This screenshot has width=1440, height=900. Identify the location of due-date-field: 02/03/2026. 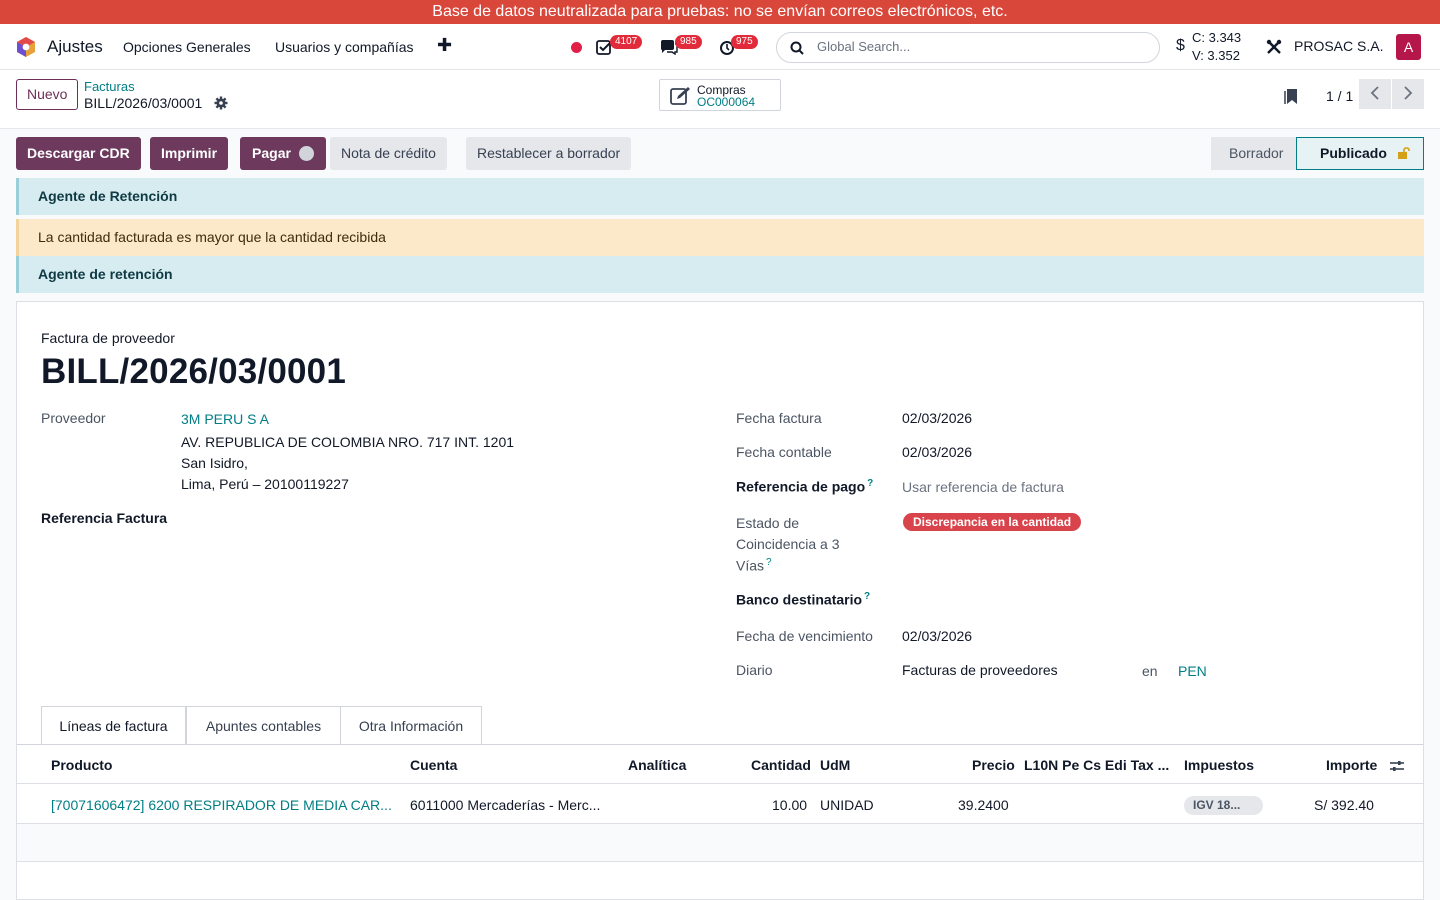
(937, 636).